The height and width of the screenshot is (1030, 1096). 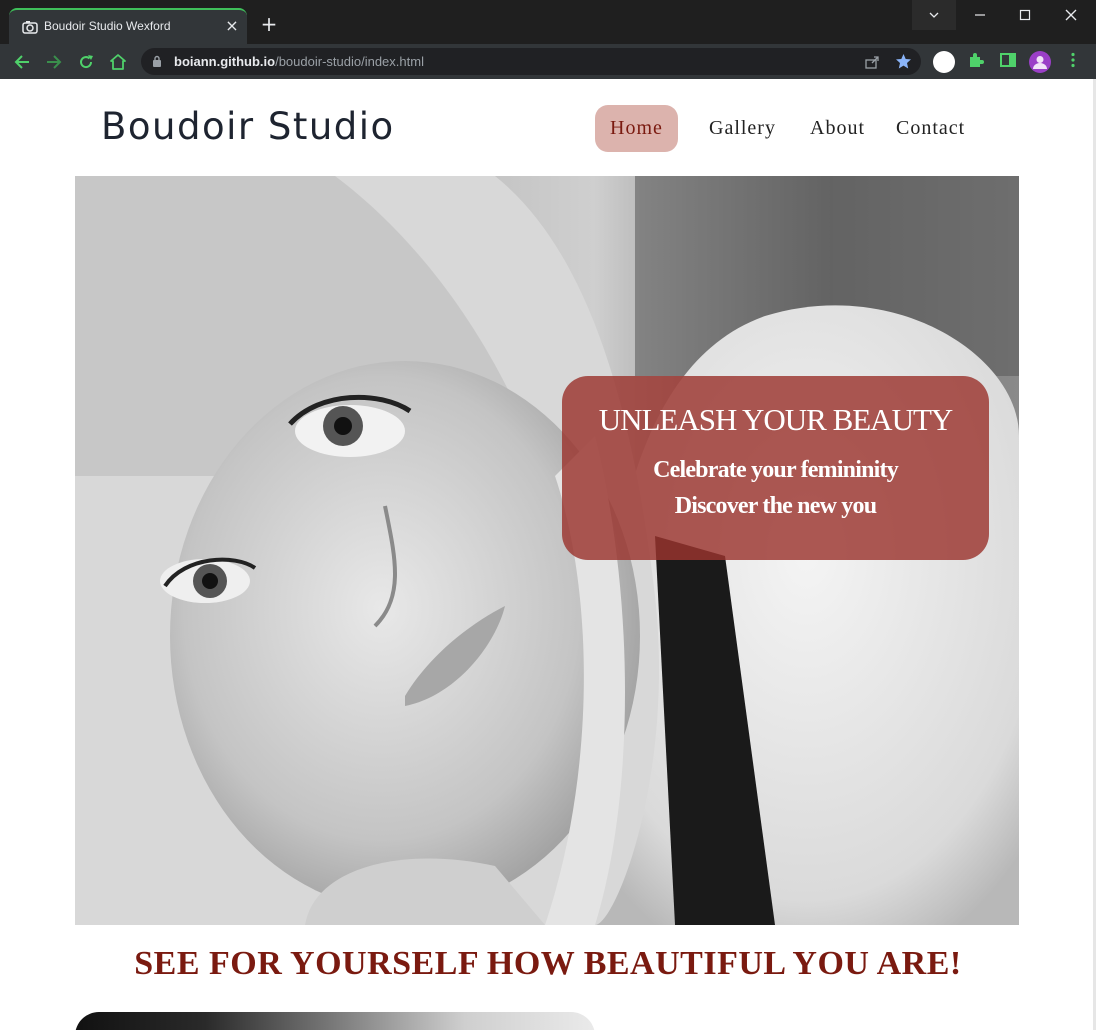 I want to click on site-brand: Boudoir Studio, so click(x=248, y=126).